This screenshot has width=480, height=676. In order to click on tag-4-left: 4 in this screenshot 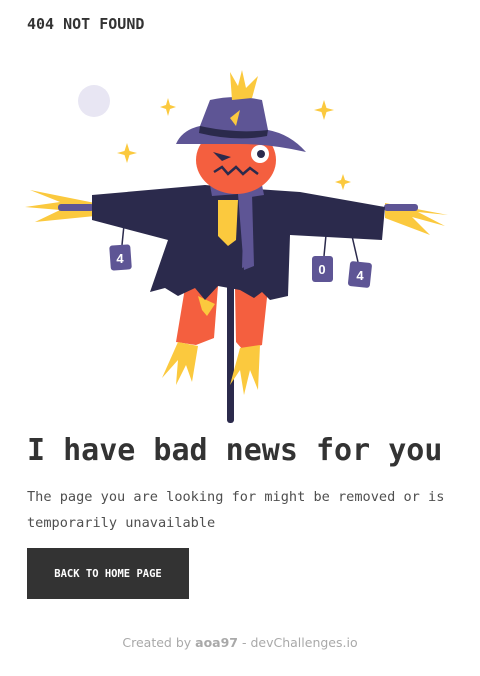, I will do `click(120, 247)`.